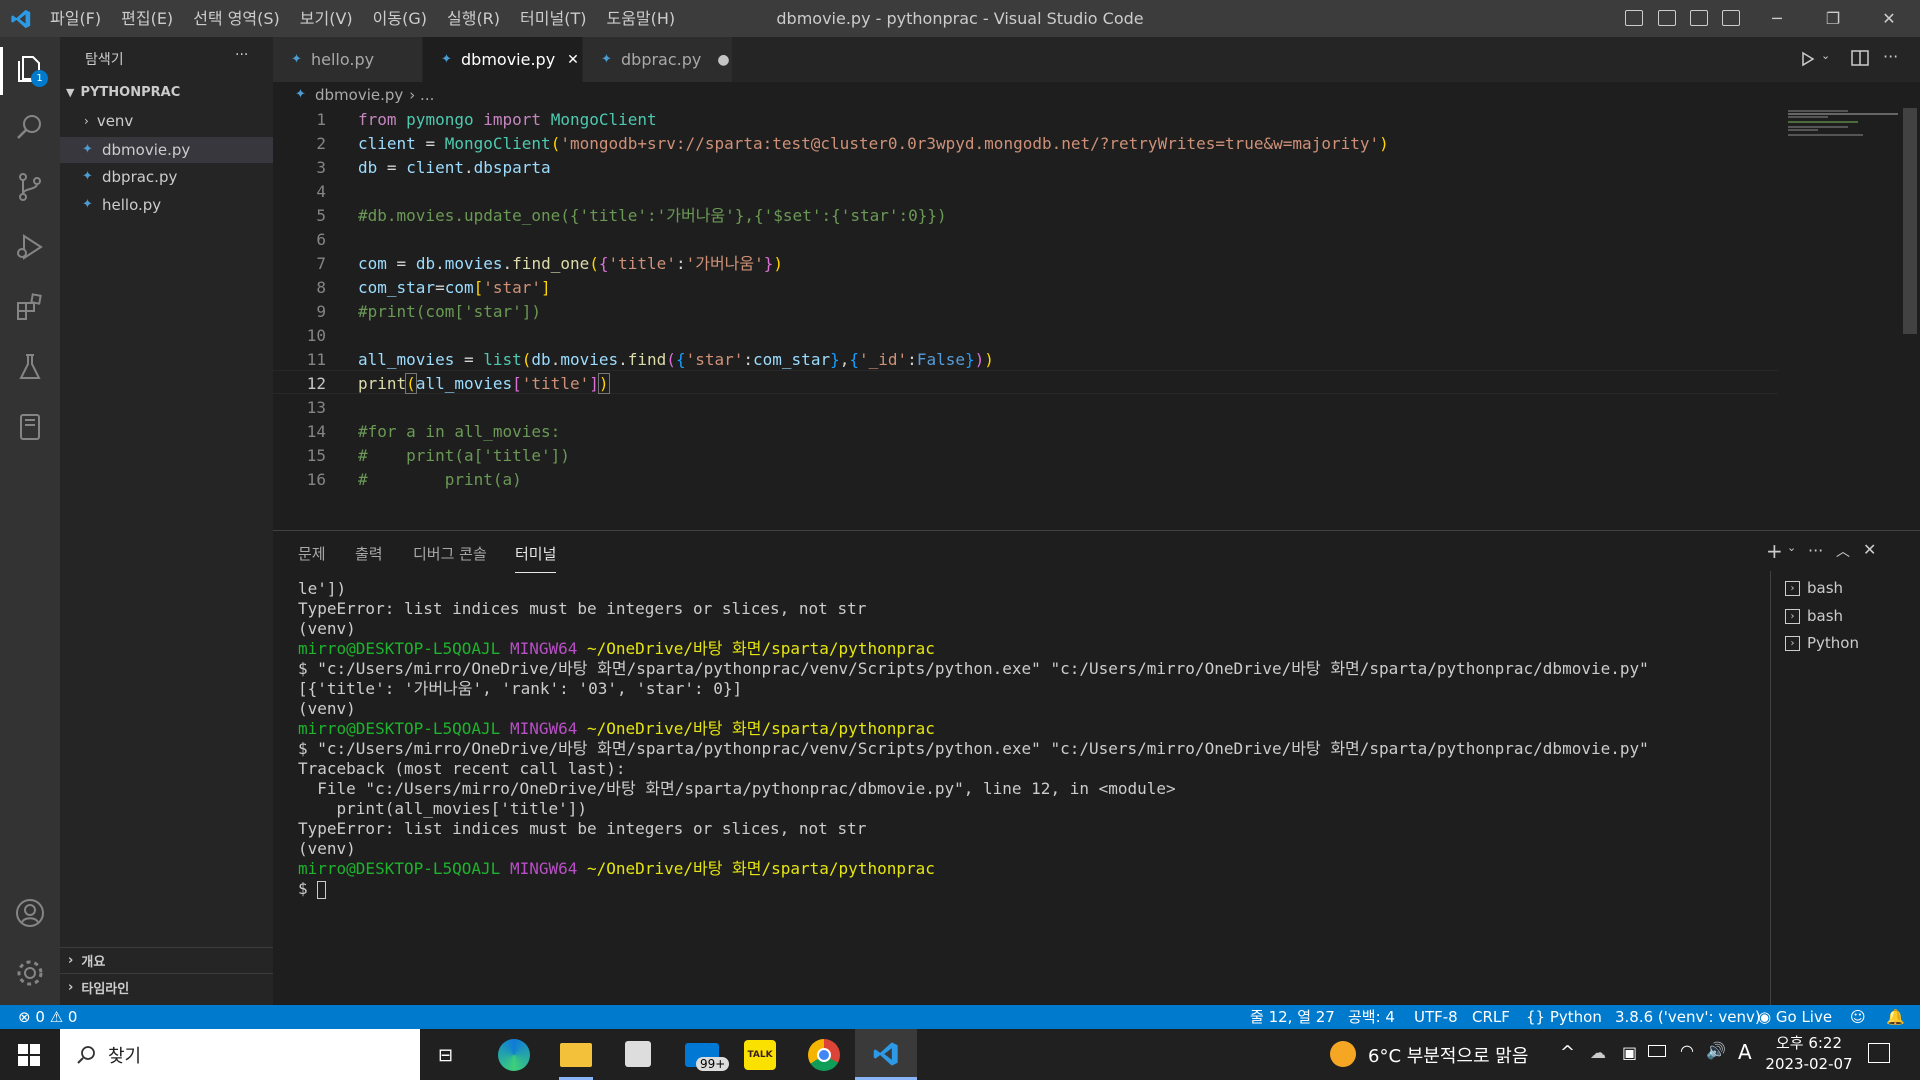 The width and height of the screenshot is (1920, 1080). I want to click on chrome-icon, so click(824, 1055).